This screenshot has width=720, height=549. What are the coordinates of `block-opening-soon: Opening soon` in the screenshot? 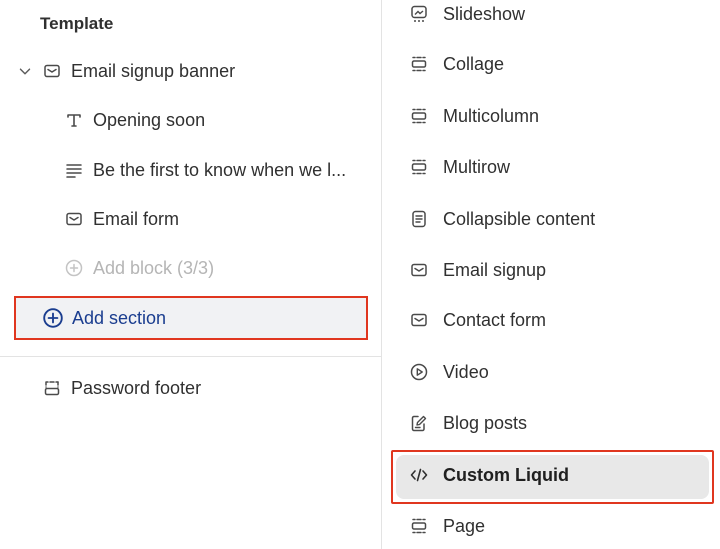 It's located at (134, 120).